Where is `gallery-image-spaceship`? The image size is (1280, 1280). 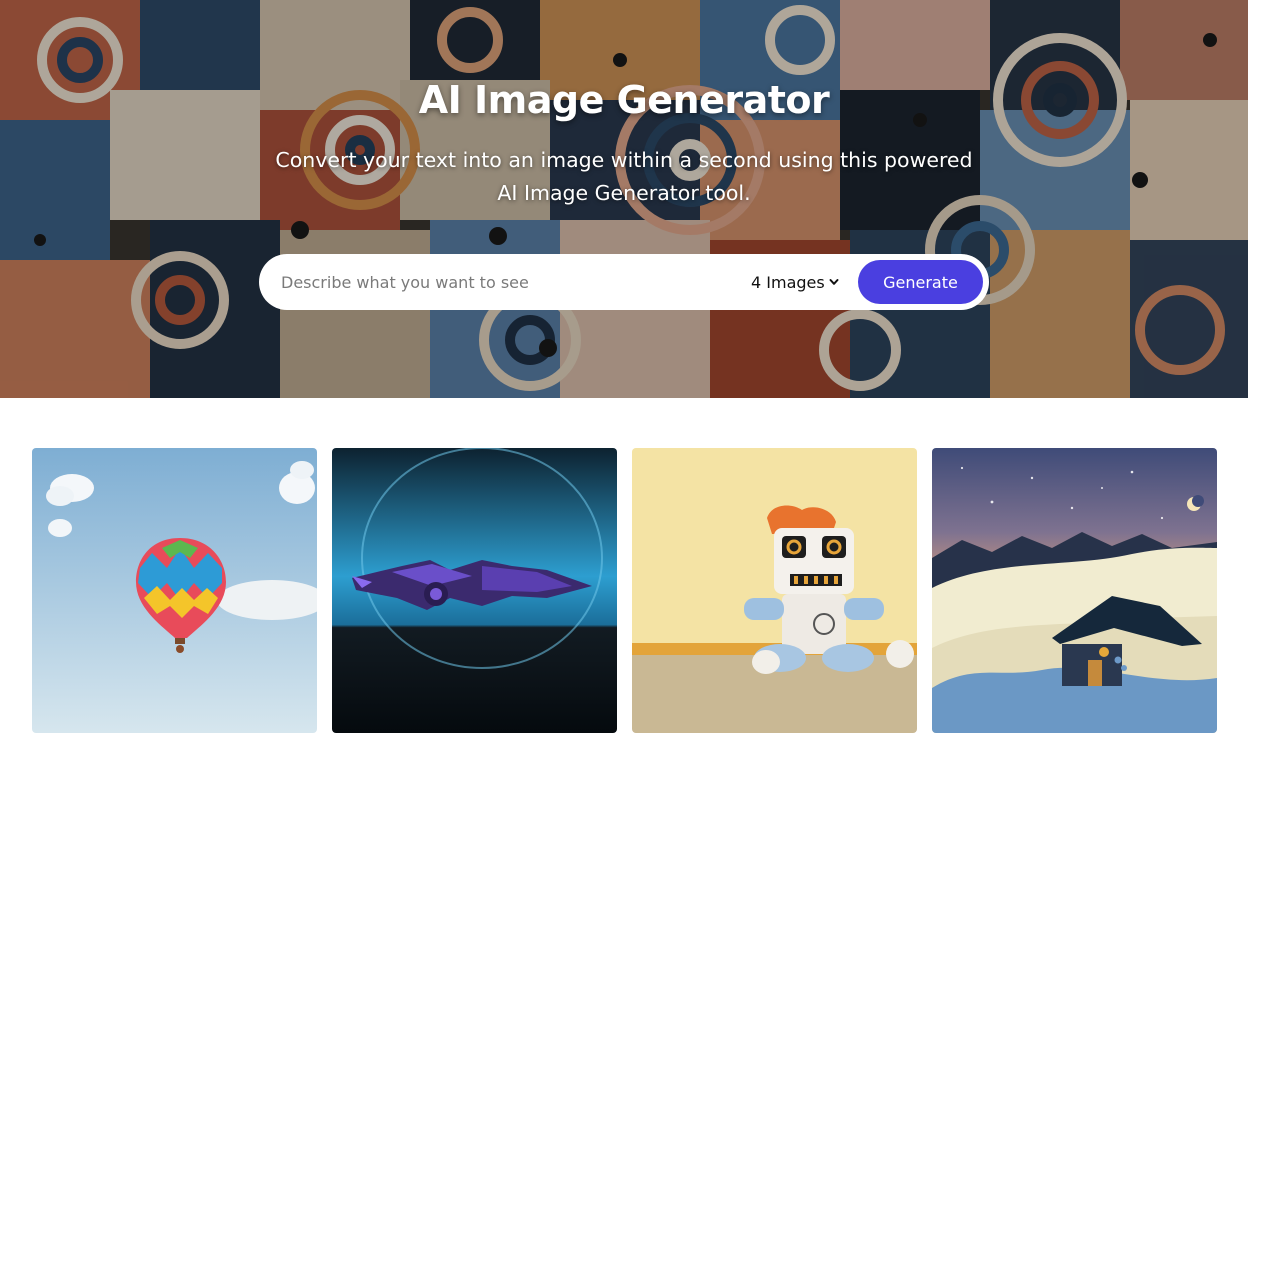
gallery-image-spaceship is located at coordinates (474, 590).